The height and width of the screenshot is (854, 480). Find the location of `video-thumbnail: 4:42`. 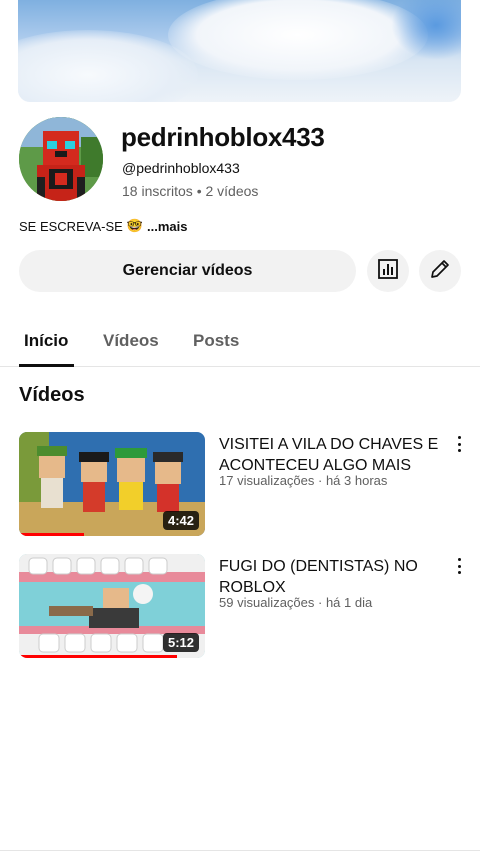

video-thumbnail: 4:42 is located at coordinates (112, 484).